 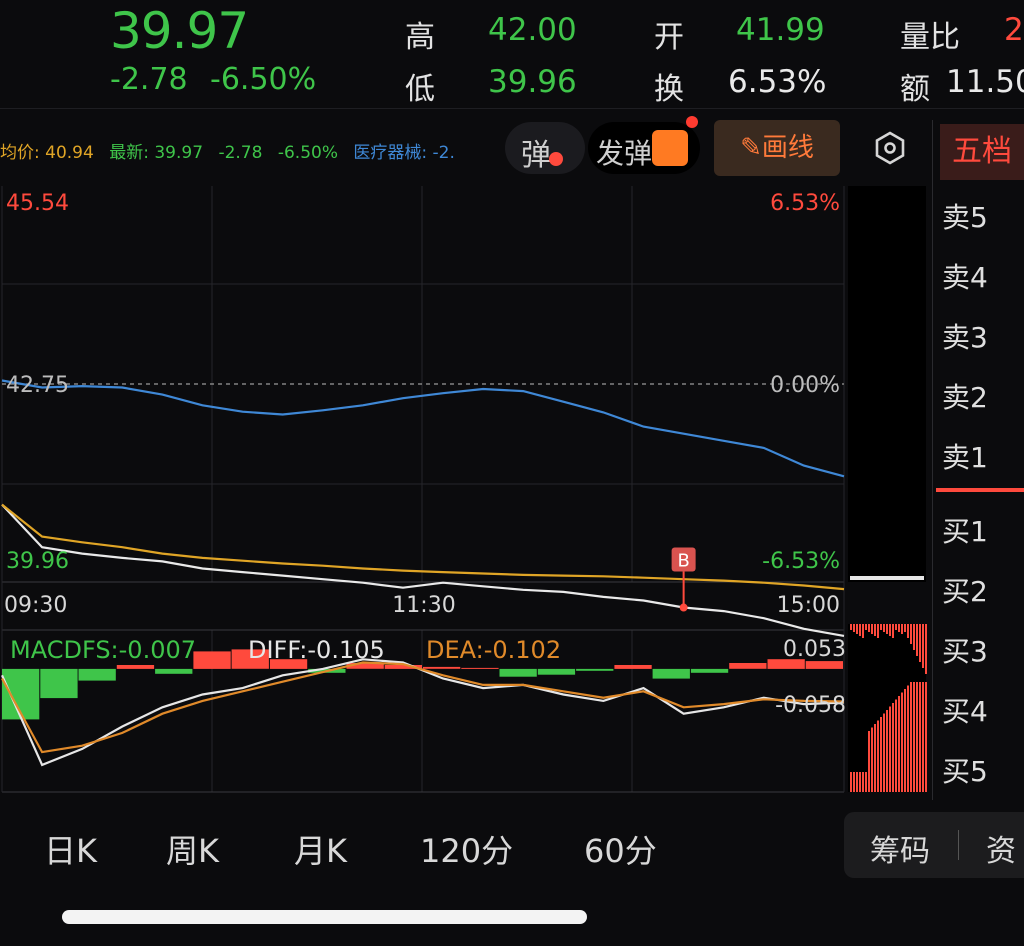 What do you see at coordinates (985, 82) in the screenshot?
I see `amount-value: 11.50` at bounding box center [985, 82].